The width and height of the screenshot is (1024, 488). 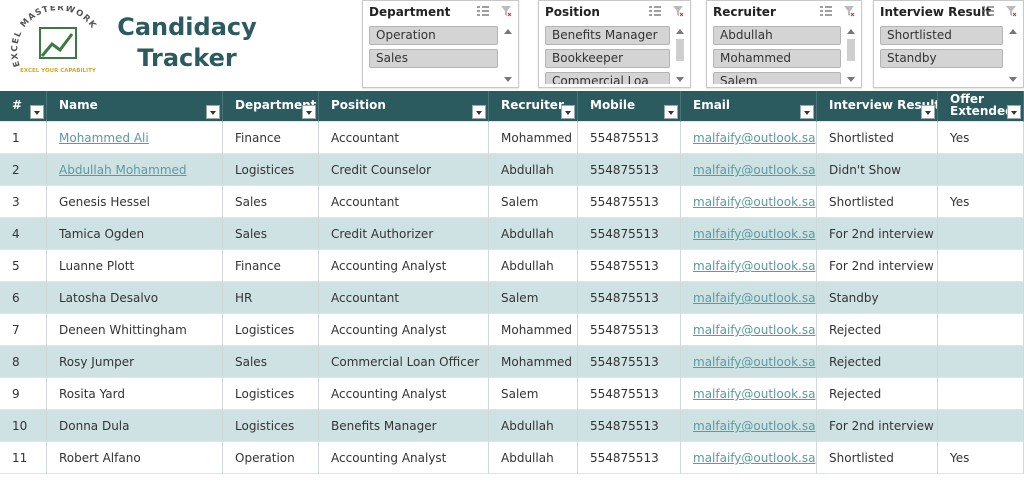 What do you see at coordinates (533, 458) in the screenshot?
I see `recruiter-cell: Abdullah` at bounding box center [533, 458].